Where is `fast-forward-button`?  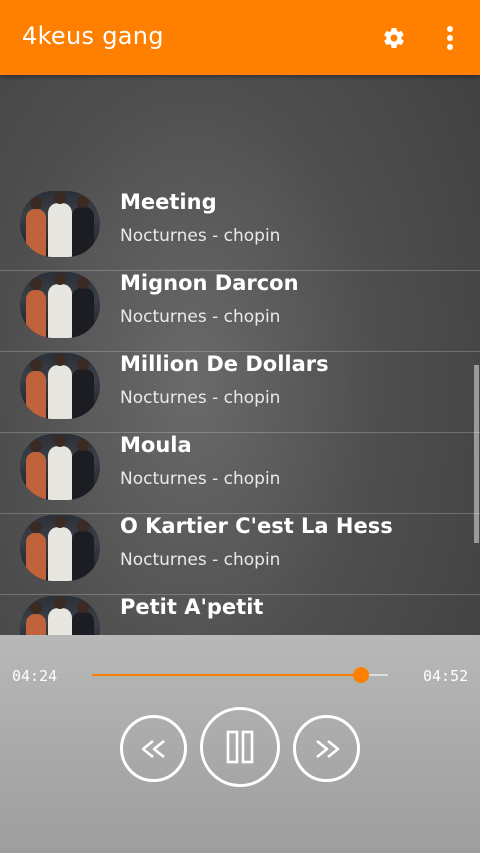 fast-forward-button is located at coordinates (326, 748).